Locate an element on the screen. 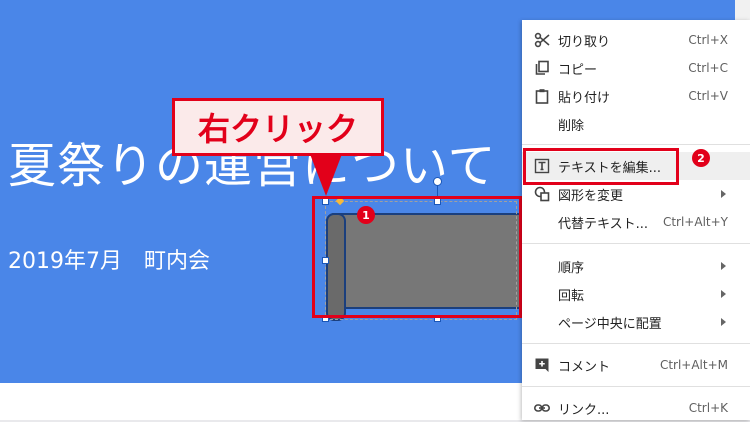 This screenshot has width=750, height=422. menu-item-order: 順序 is located at coordinates (636, 266).